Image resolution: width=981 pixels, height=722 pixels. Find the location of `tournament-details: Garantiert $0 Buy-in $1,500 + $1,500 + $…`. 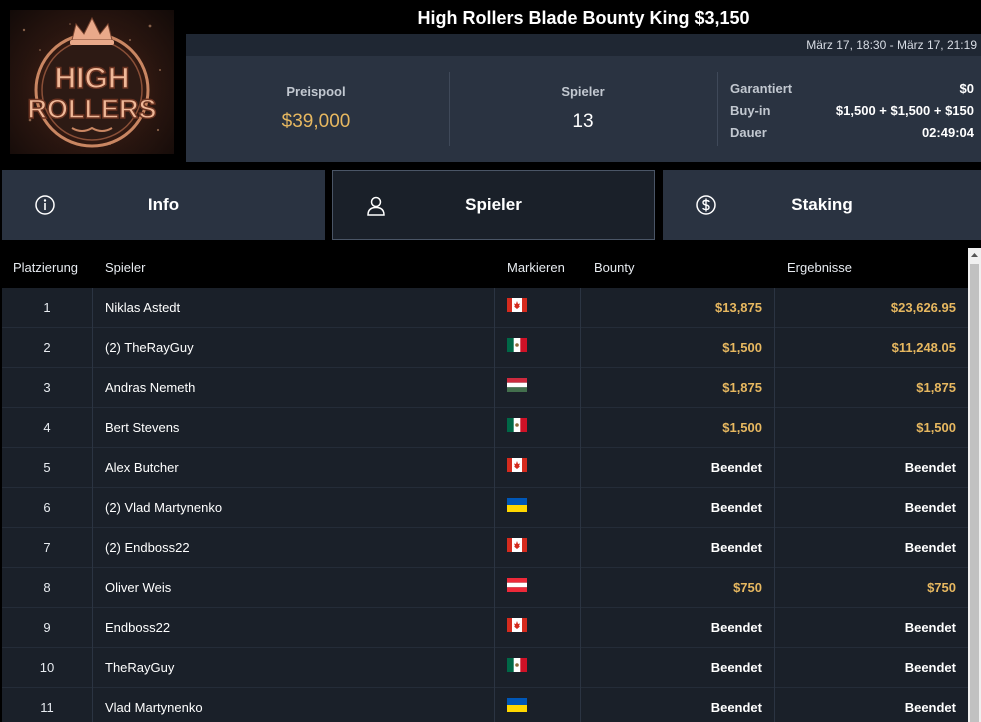

tournament-details: Garantiert $0 Buy-in $1,500 + $1,500 + $… is located at coordinates (852, 111).